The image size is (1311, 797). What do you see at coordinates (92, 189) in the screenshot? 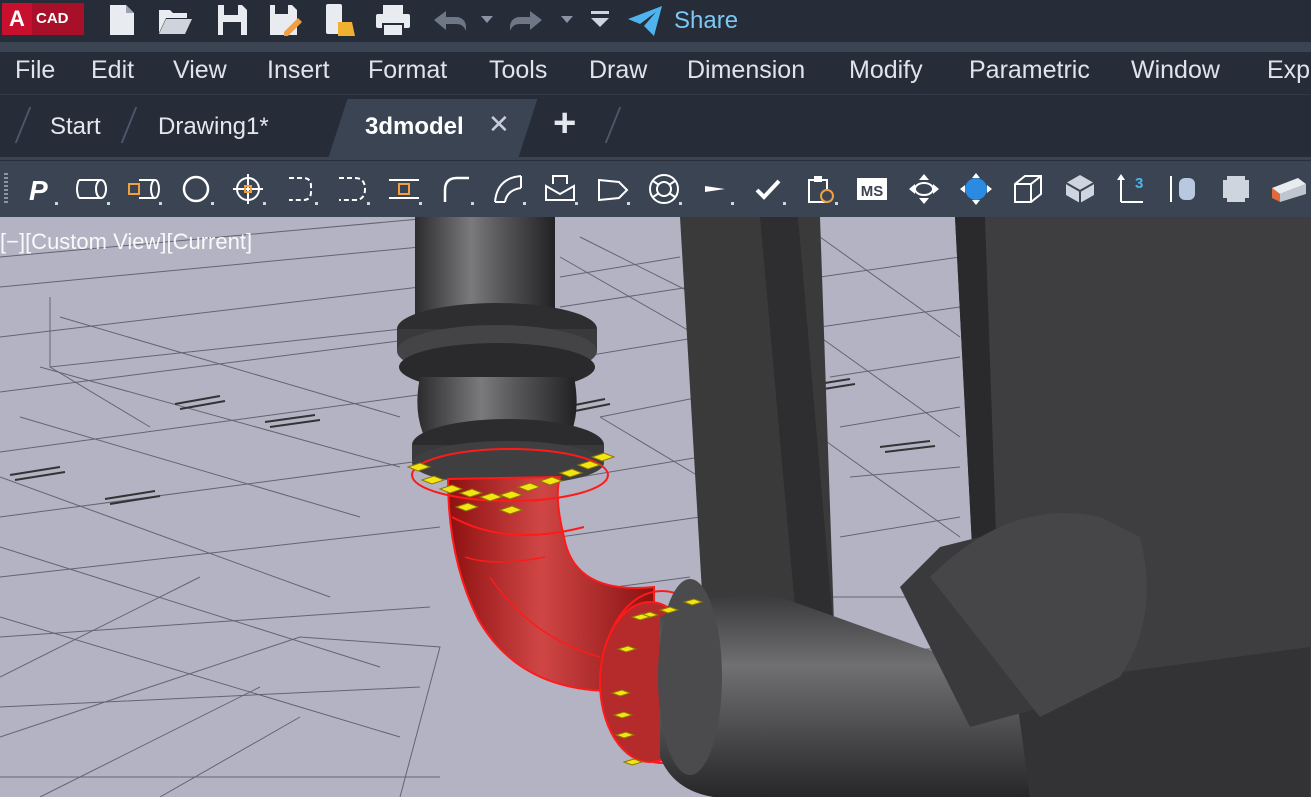
I see `cylinder-pipe-icon` at bounding box center [92, 189].